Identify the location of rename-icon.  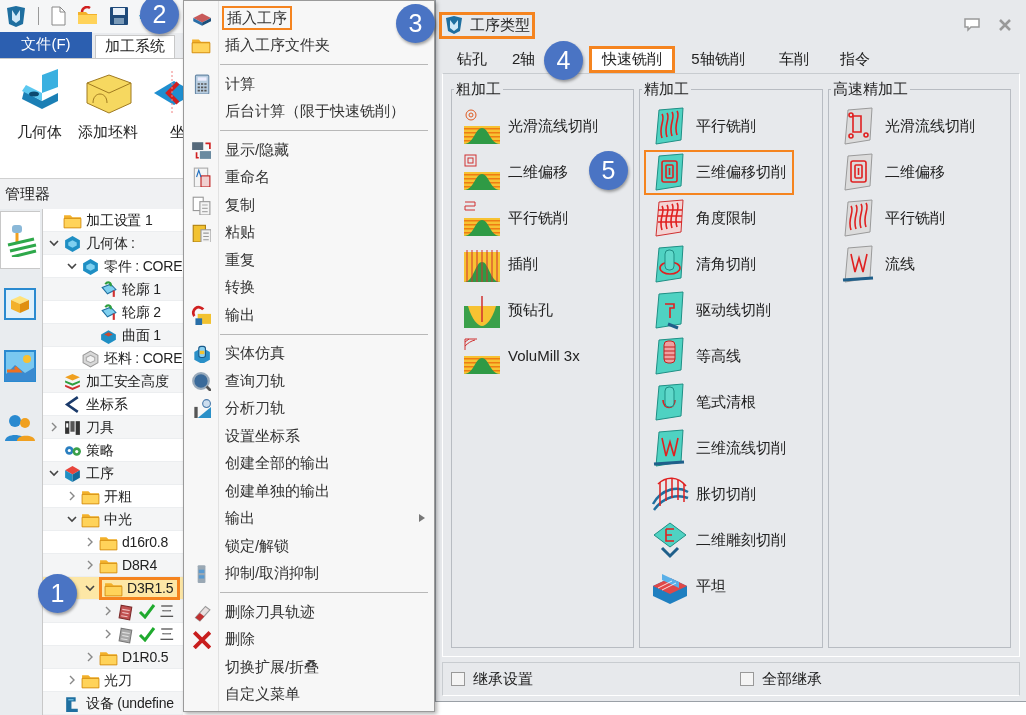
(201, 177).